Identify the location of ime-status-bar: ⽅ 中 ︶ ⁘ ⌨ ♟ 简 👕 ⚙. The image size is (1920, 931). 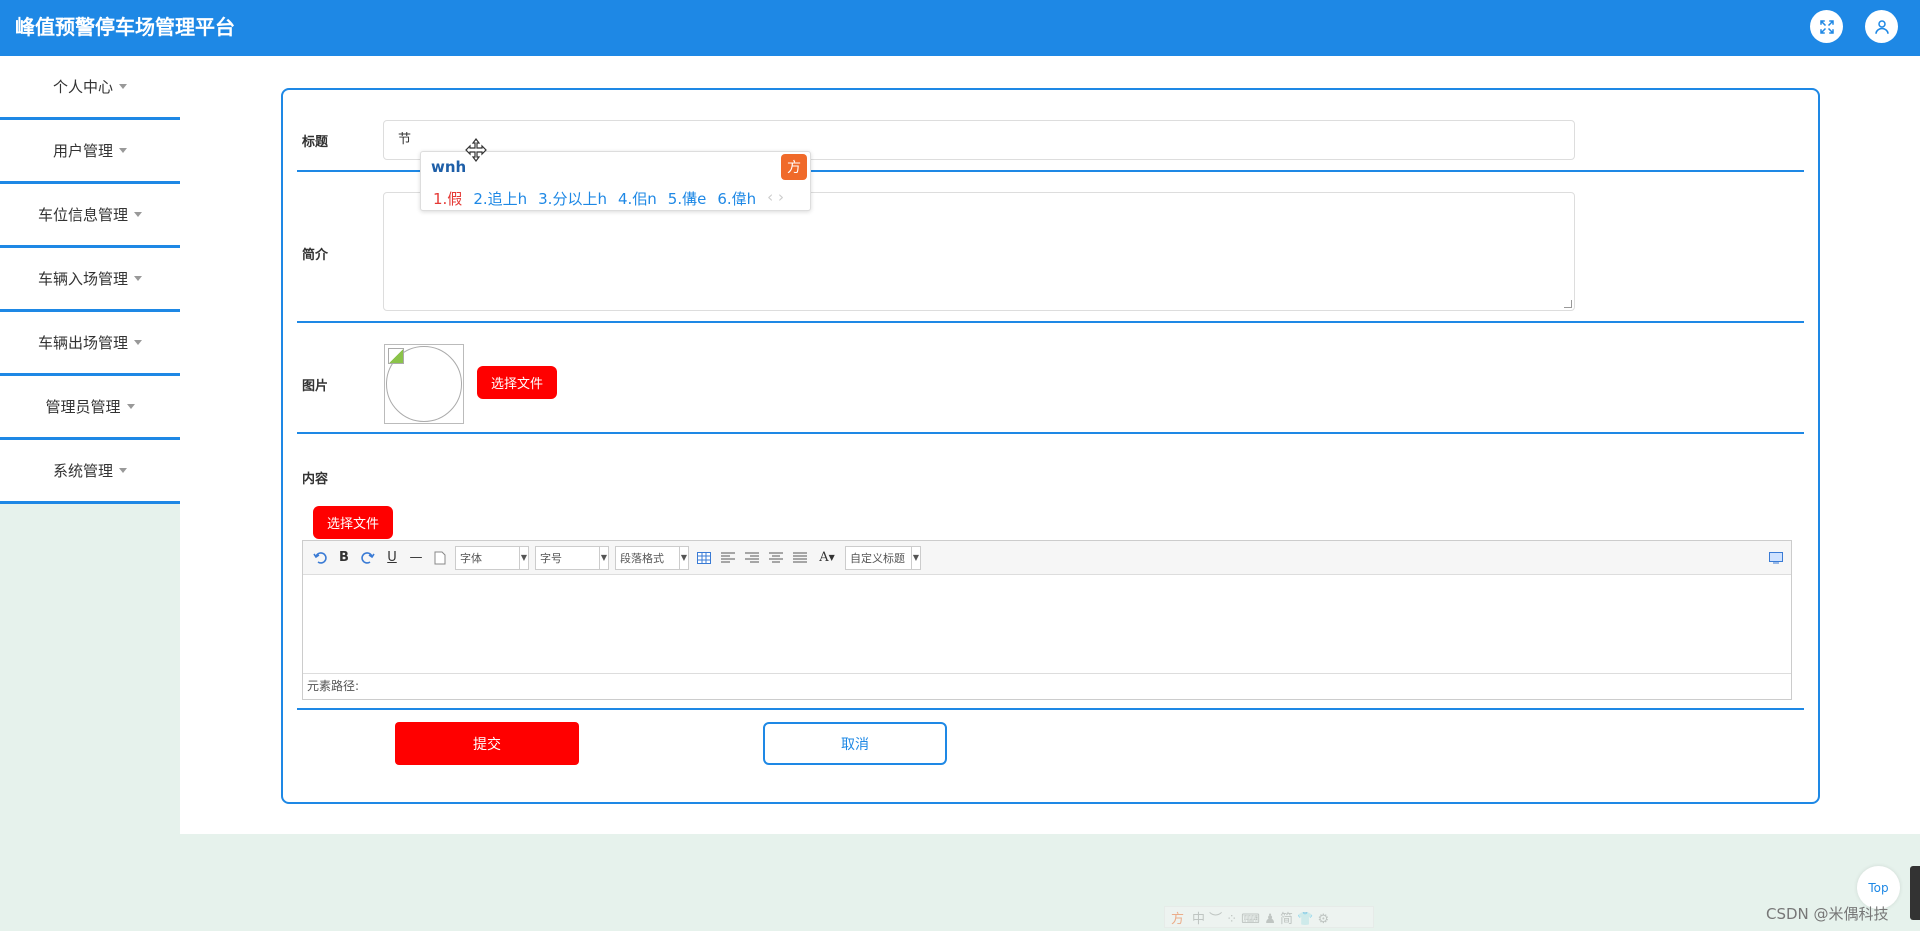
(1269, 917).